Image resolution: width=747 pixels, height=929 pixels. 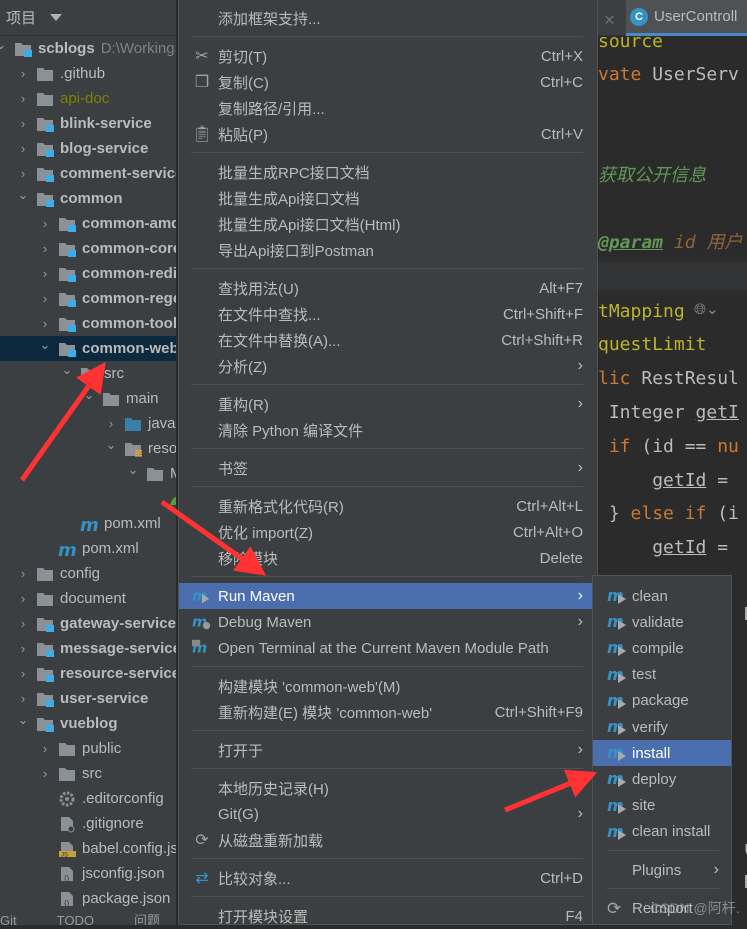 What do you see at coordinates (88, 48) in the screenshot?
I see `tree-item: ⌄ scblogsD:\WorkingSp` at bounding box center [88, 48].